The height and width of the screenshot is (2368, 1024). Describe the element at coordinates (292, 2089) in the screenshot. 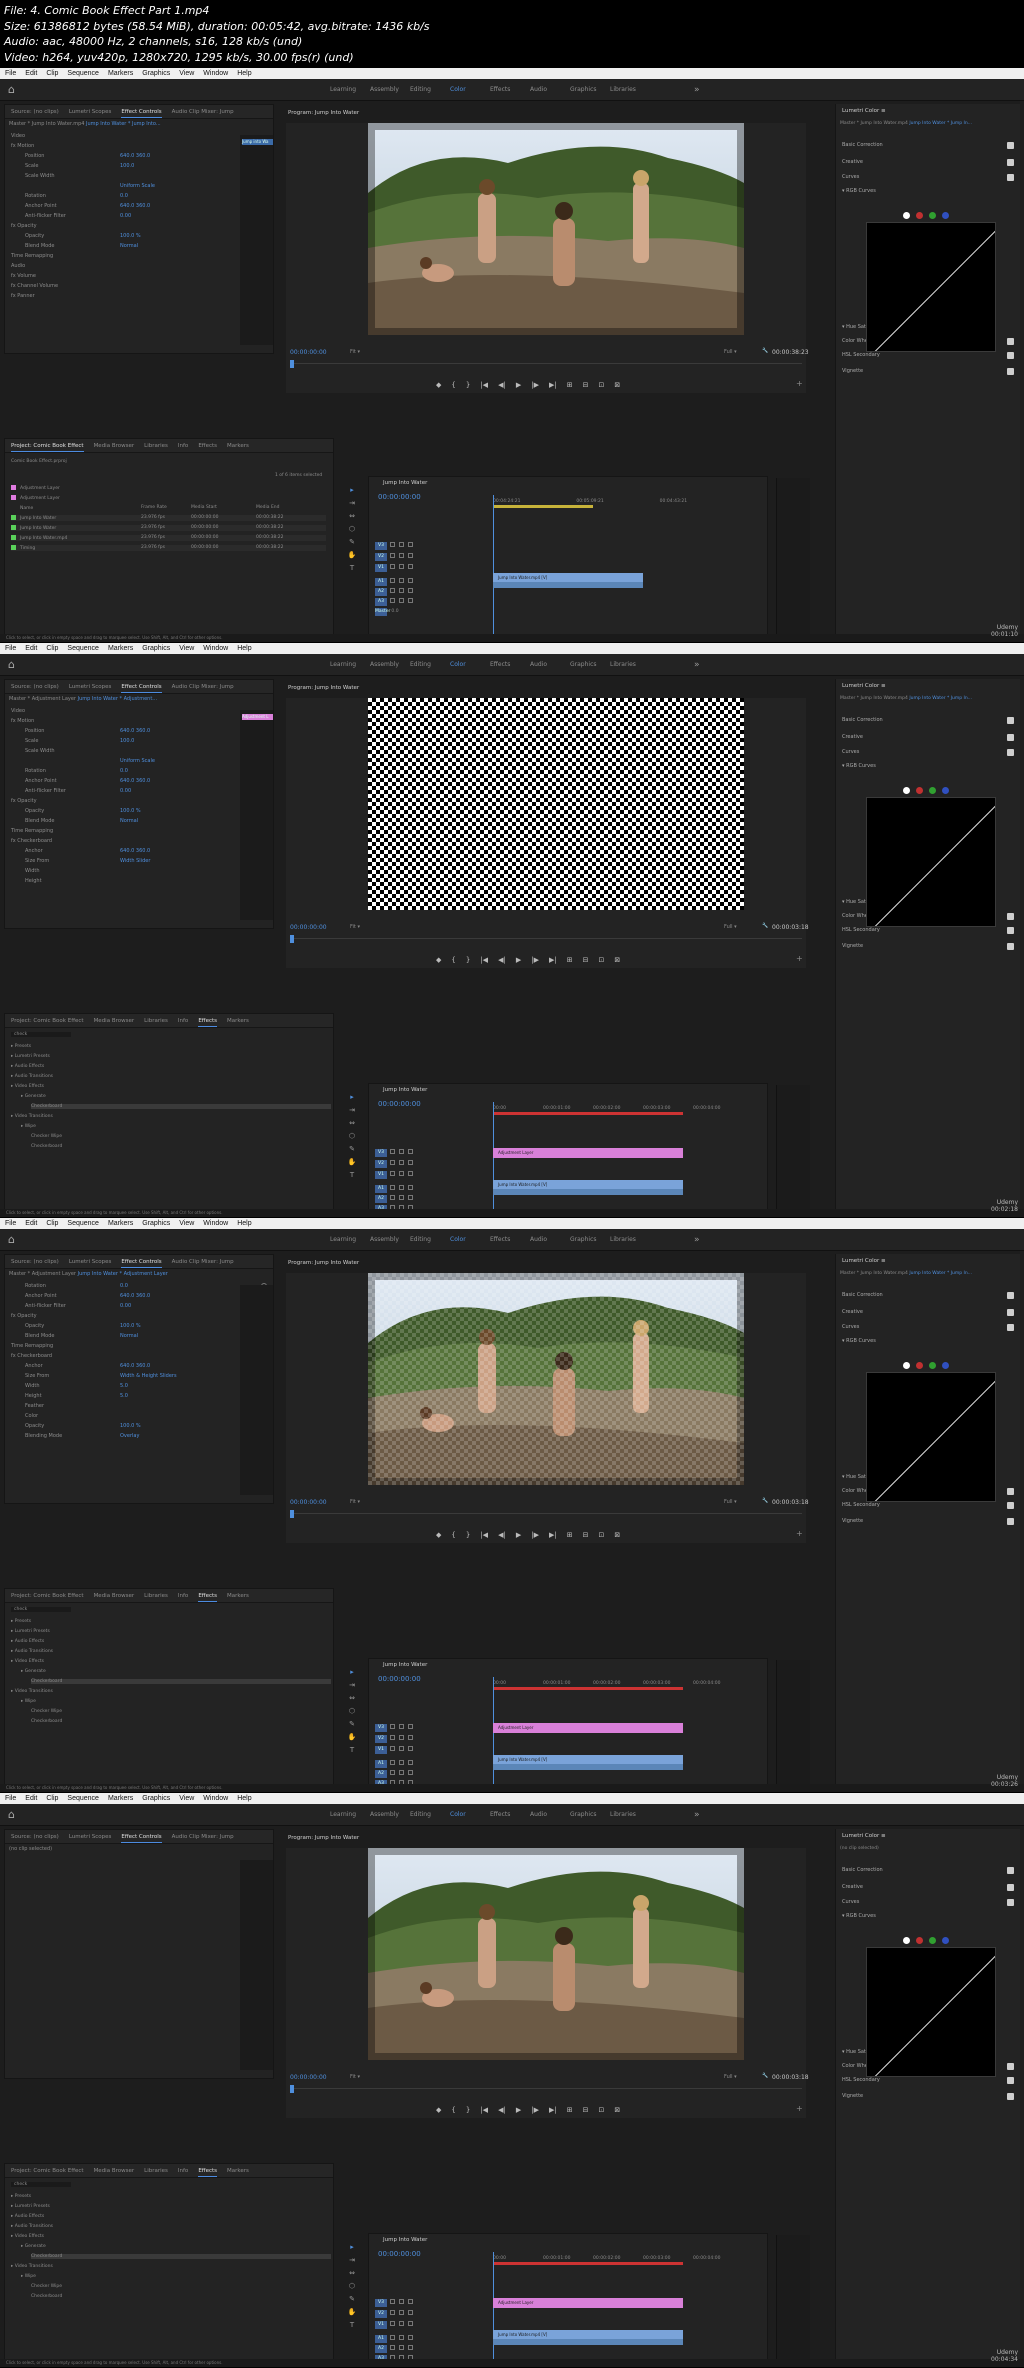

I see `playhead-marker` at that location.